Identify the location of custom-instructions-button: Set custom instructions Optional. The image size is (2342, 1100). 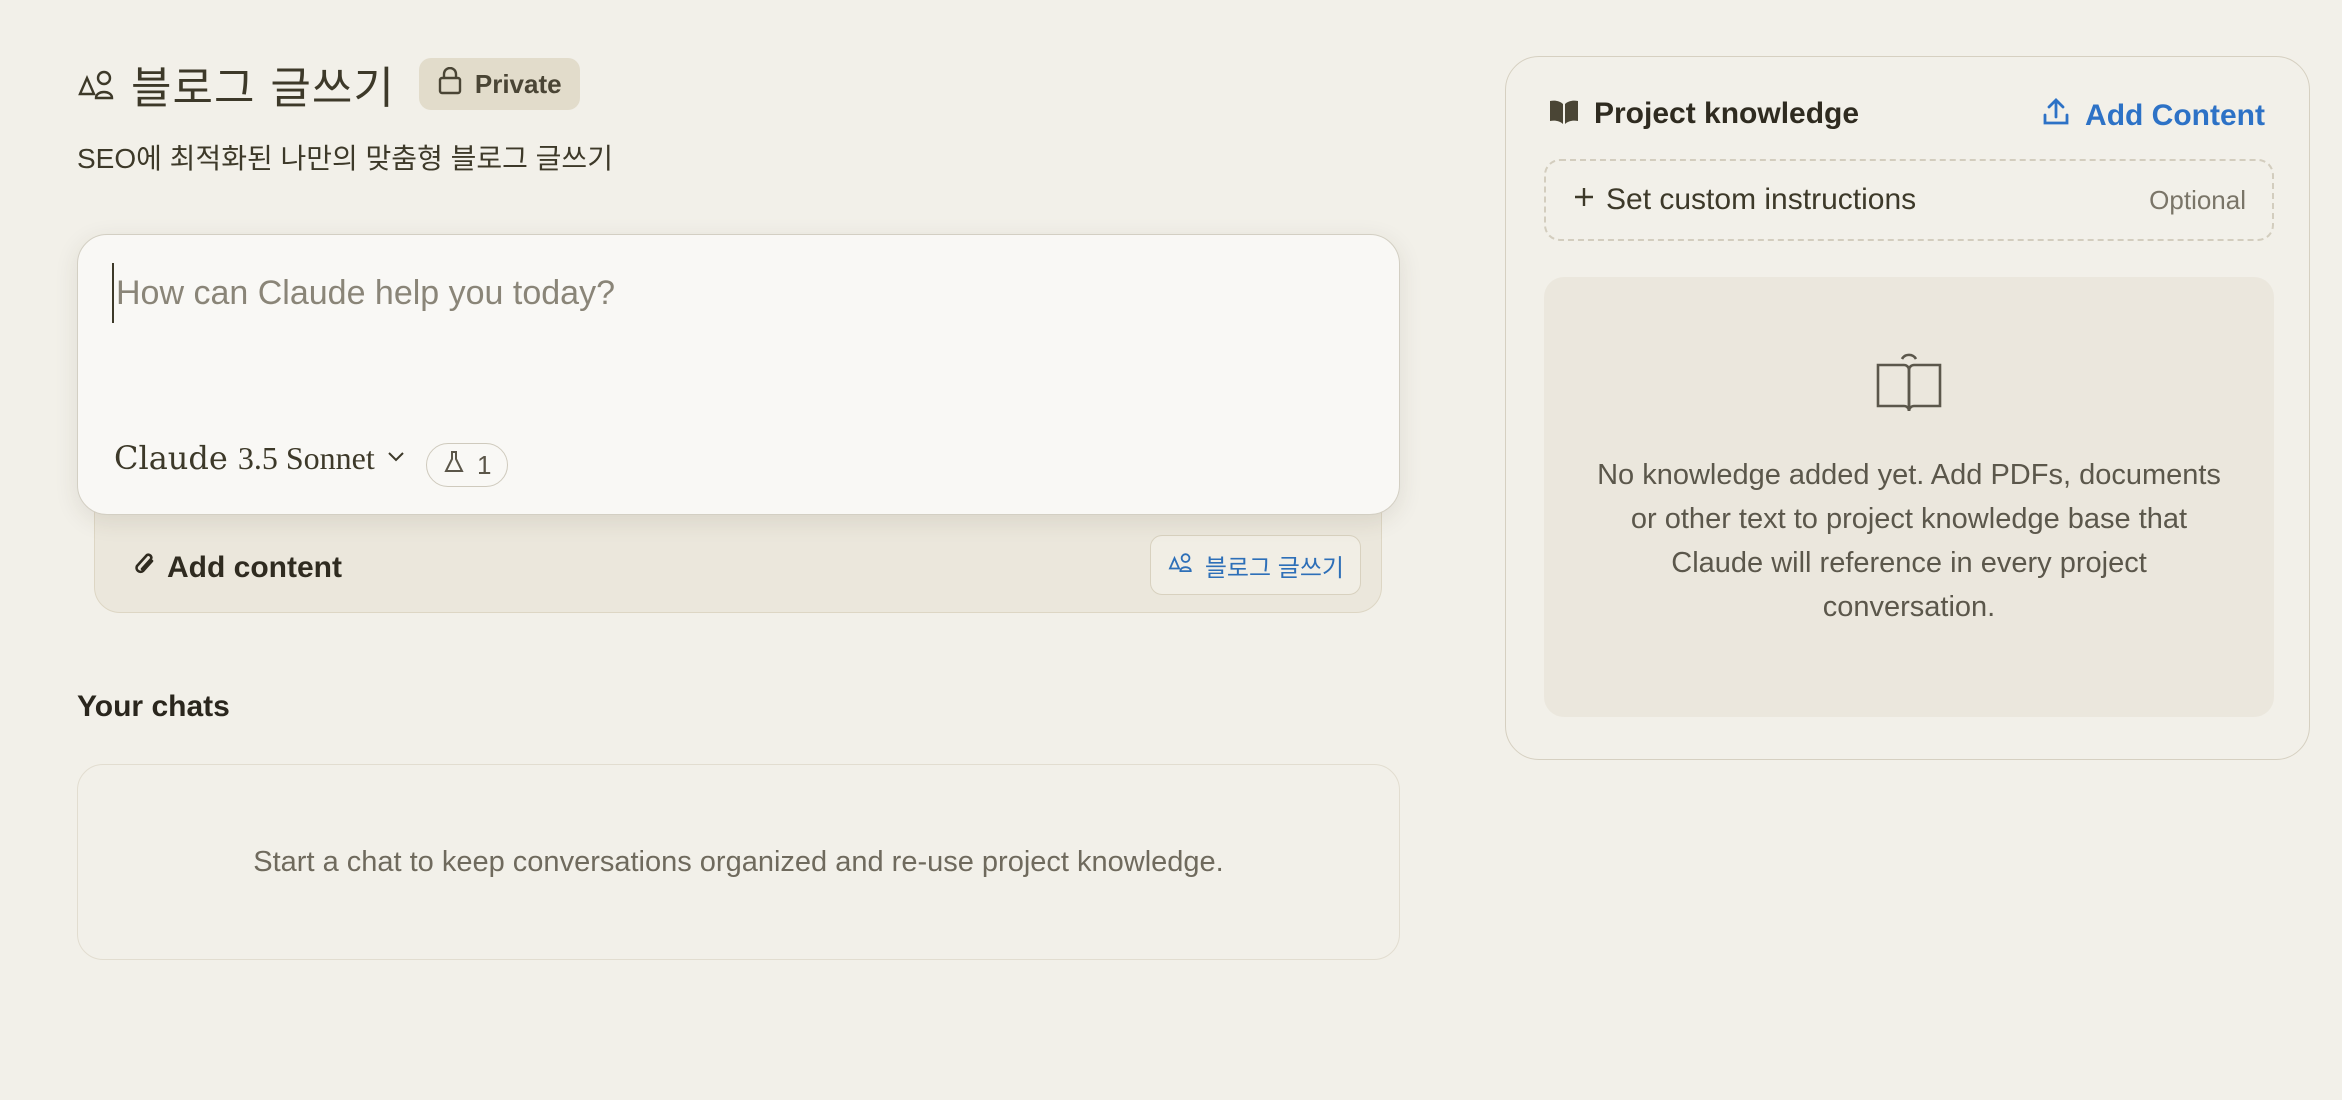
(1909, 200).